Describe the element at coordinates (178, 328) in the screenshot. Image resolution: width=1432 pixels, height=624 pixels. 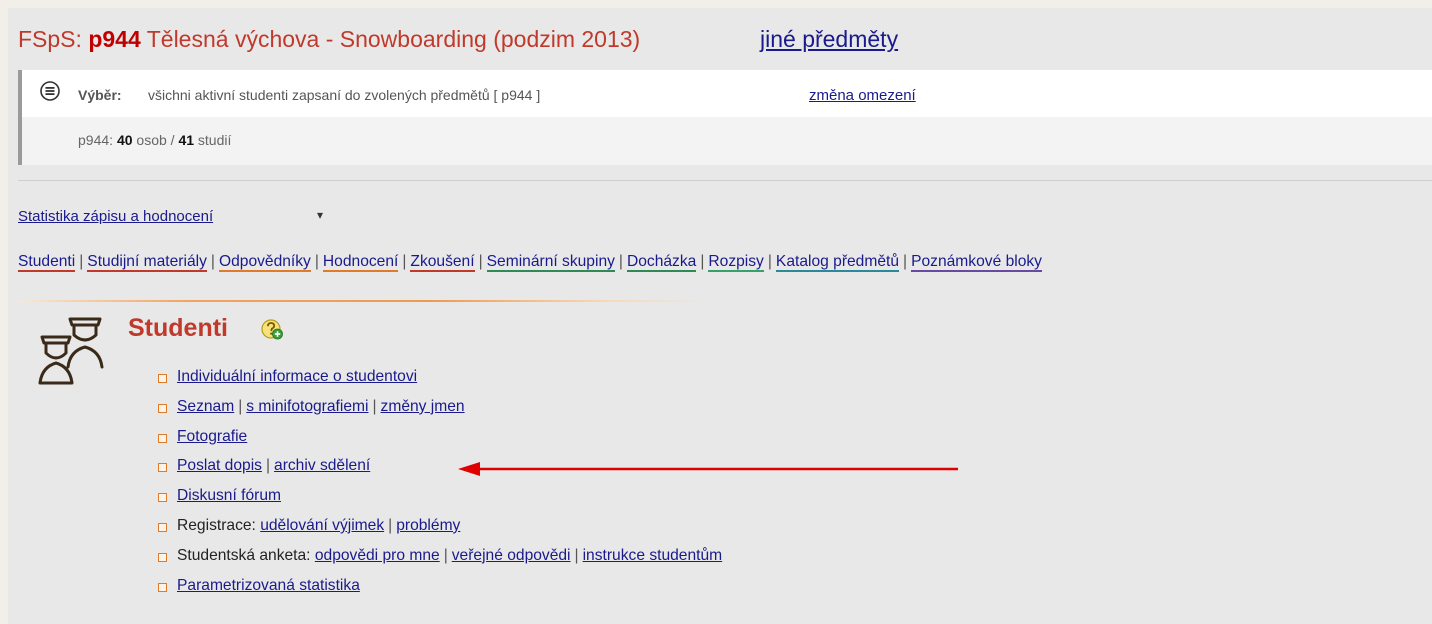
I see `section-title: Studenti` at that location.